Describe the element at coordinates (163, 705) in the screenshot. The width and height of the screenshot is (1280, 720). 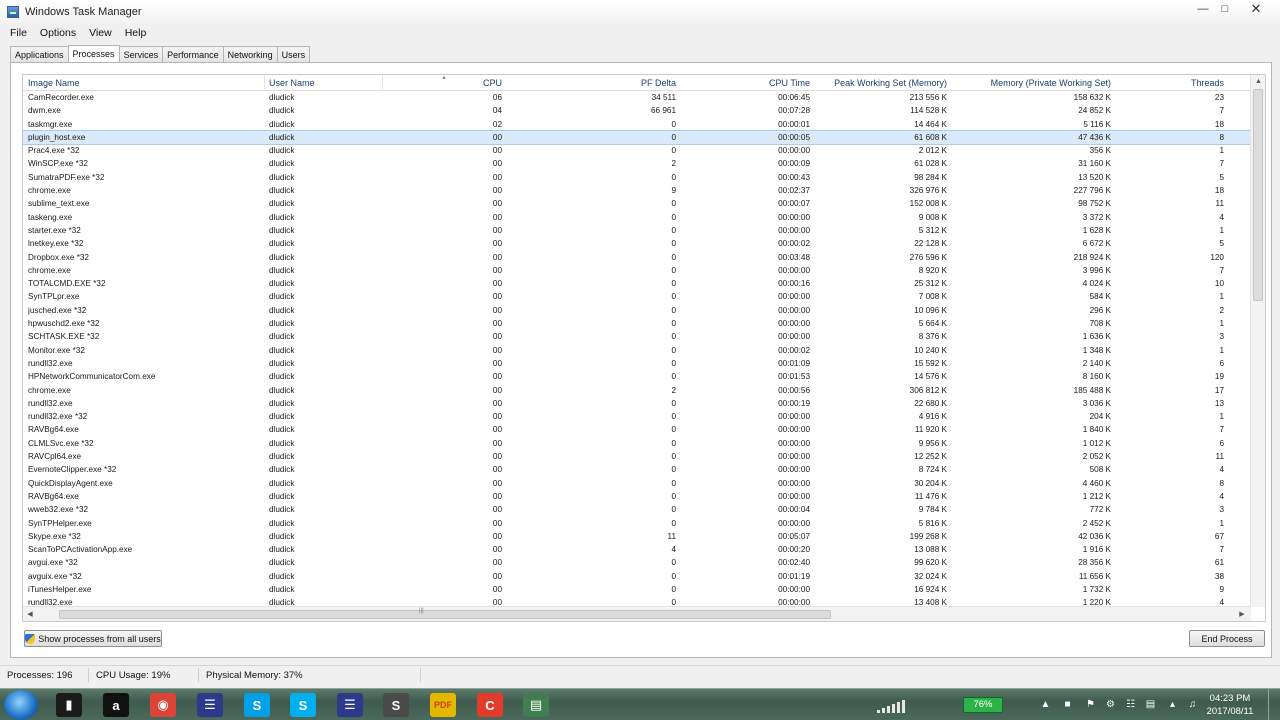
I see `chrome-icon: ◉` at that location.